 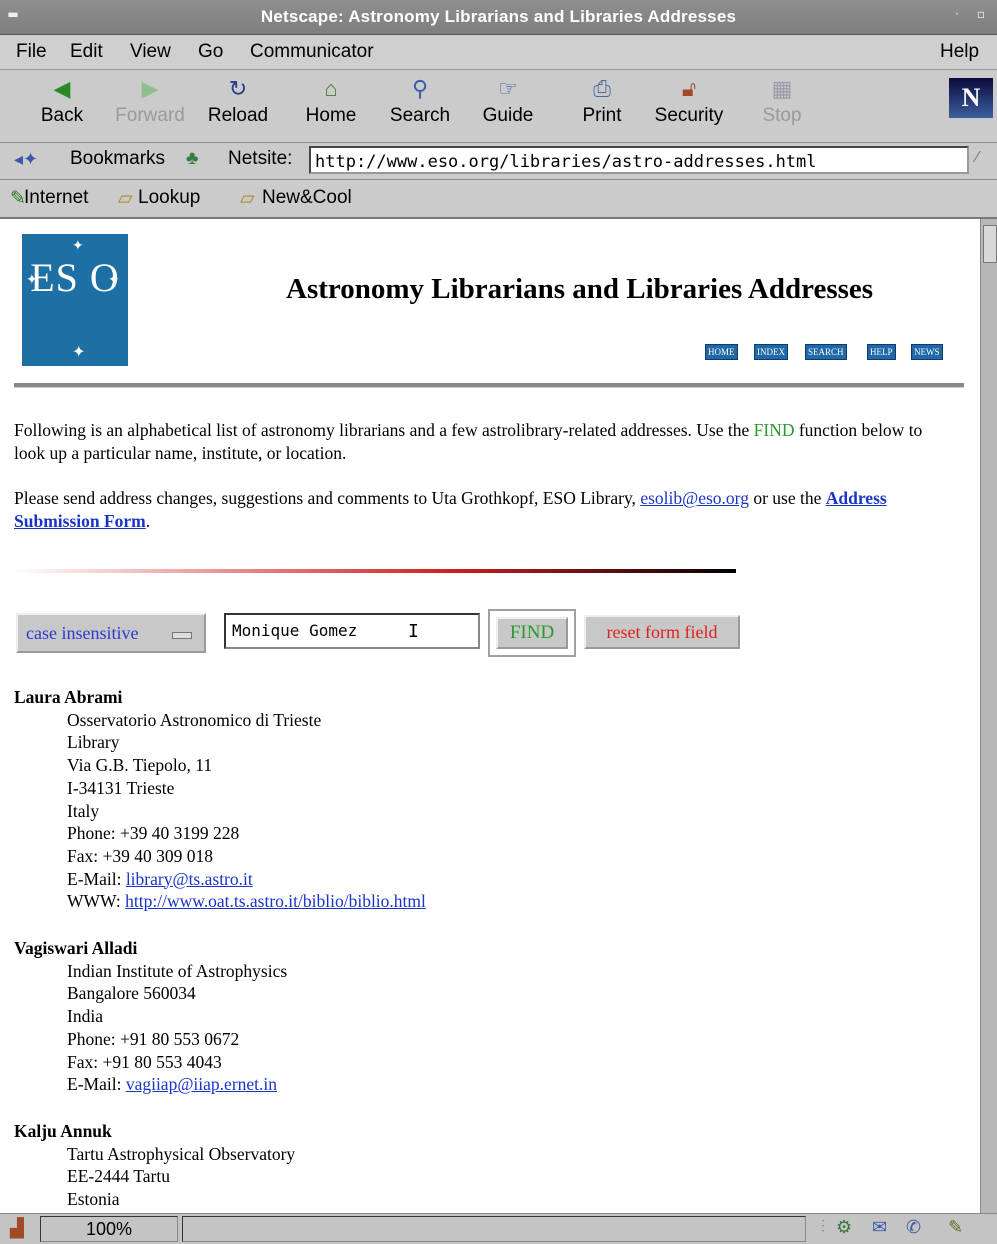 I want to click on entry-line: Tartu Astrophysical Observatory, so click(x=181, y=1153).